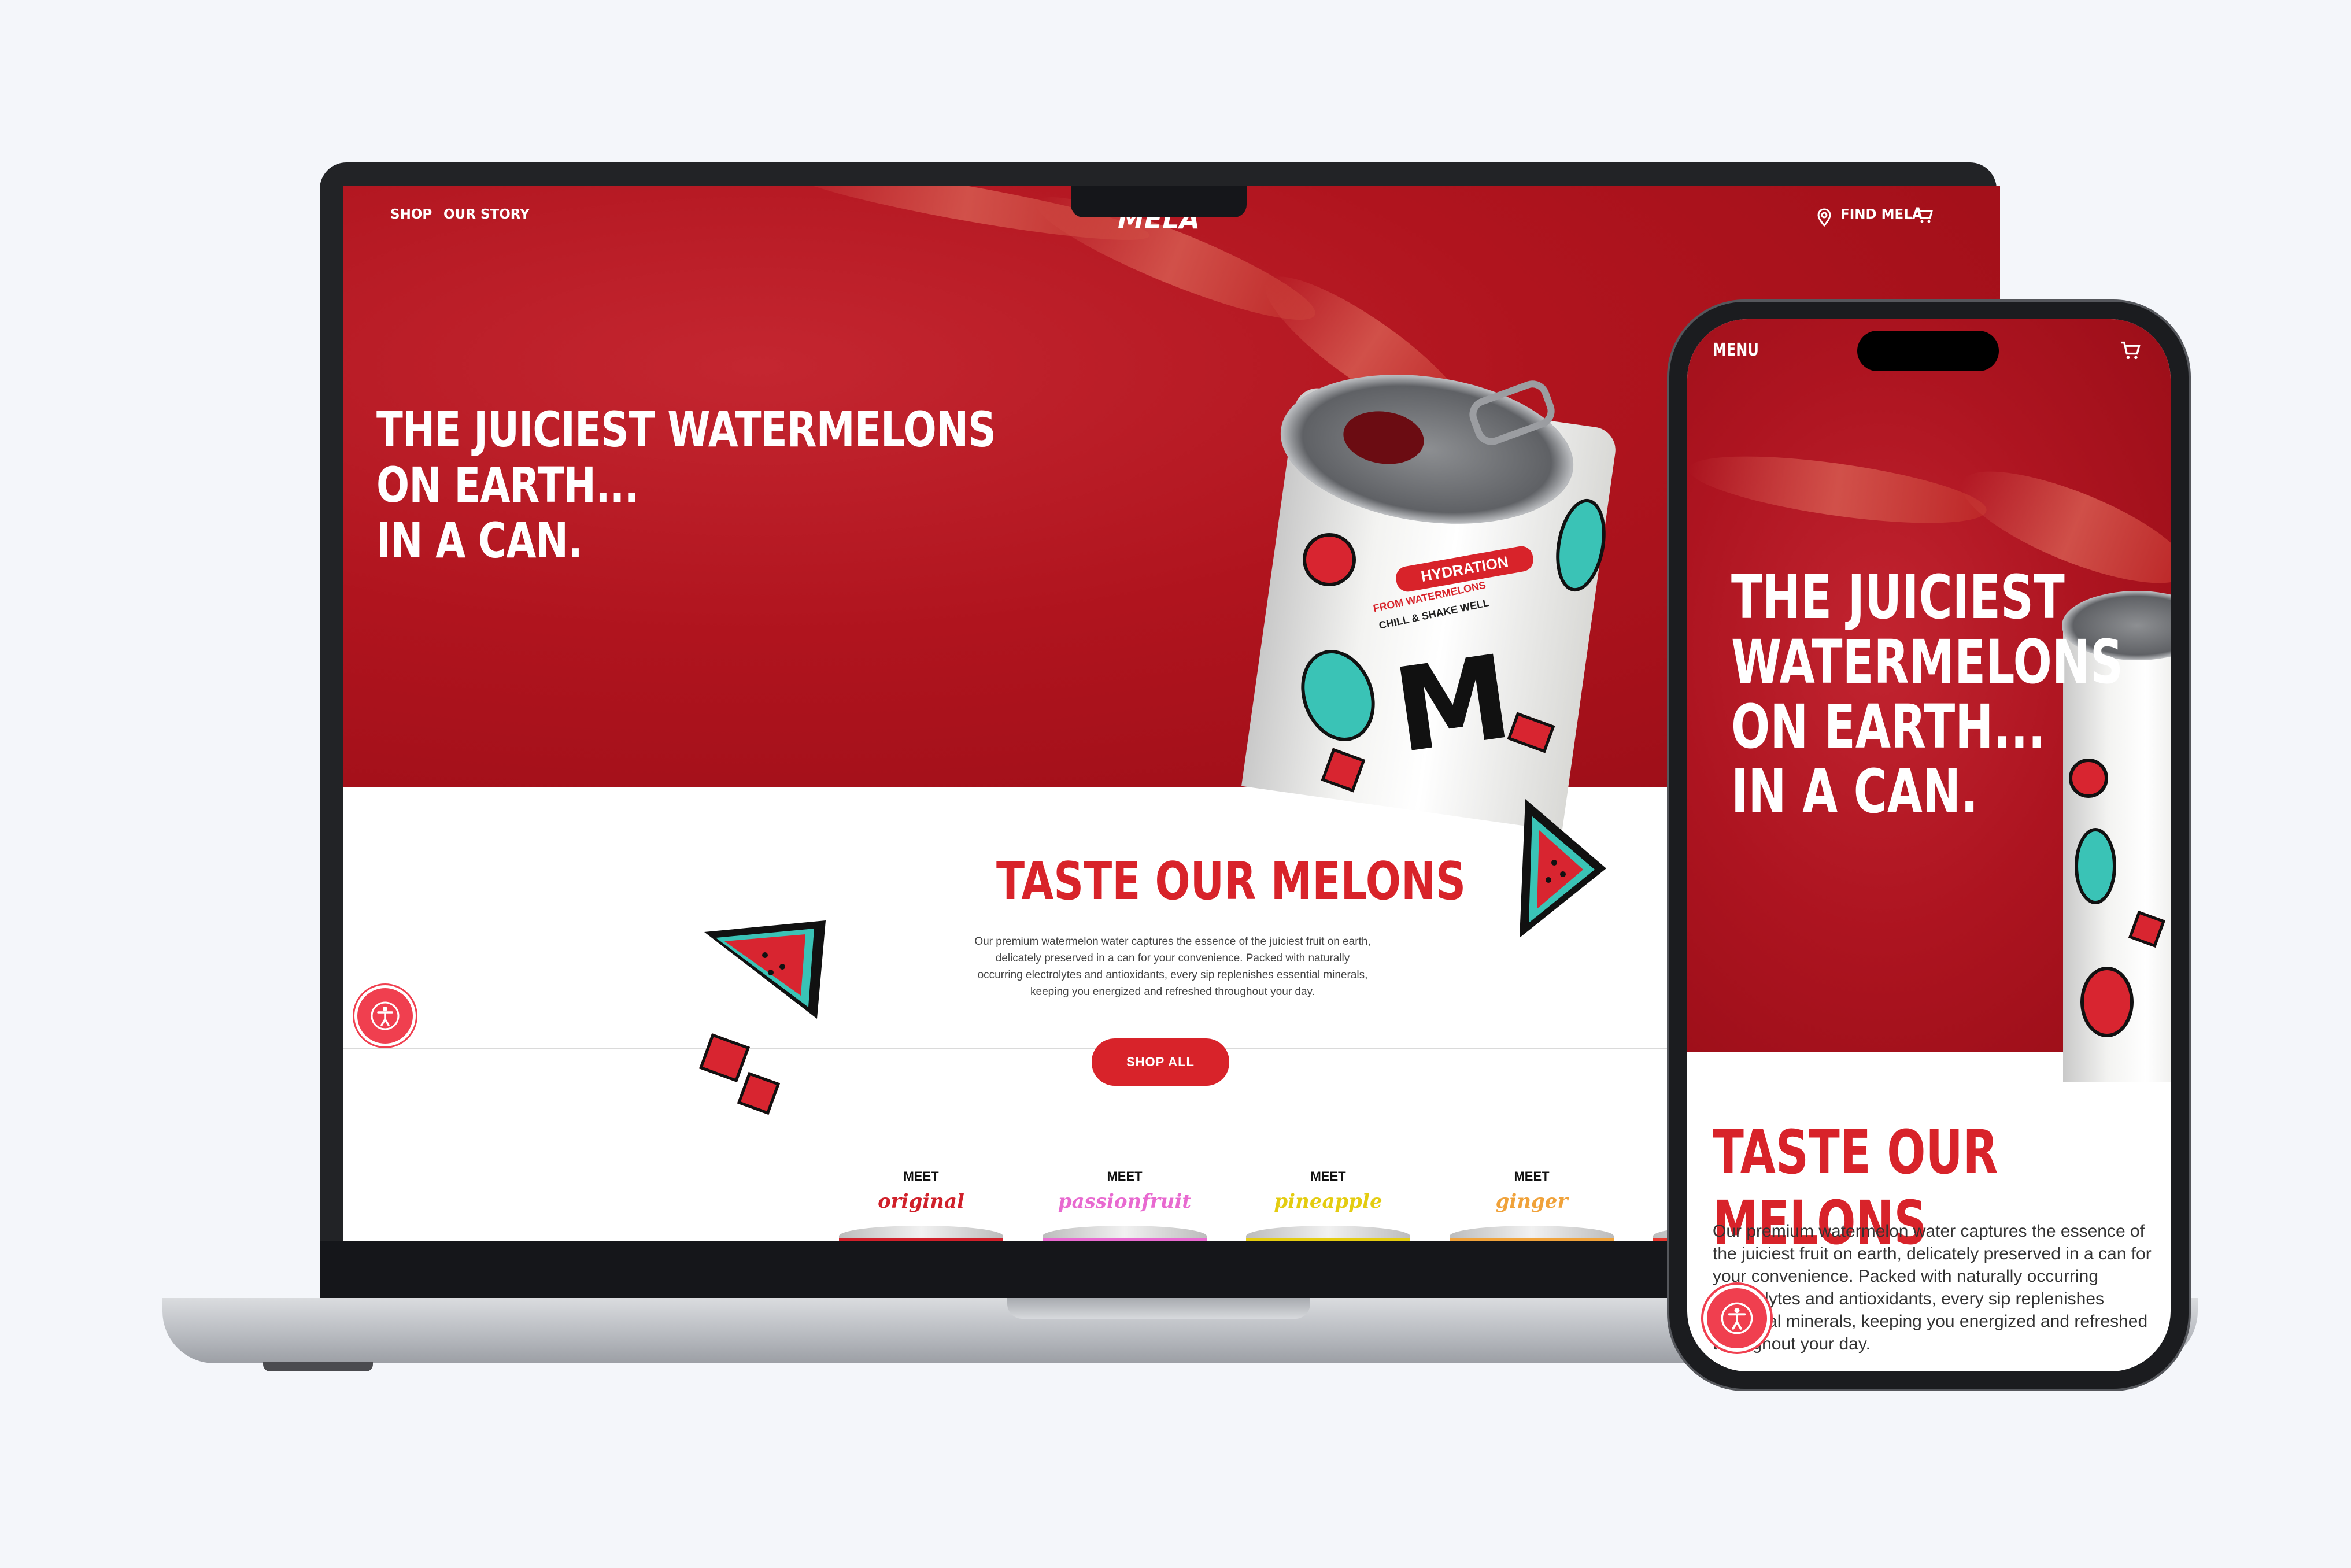  Describe the element at coordinates (1927, 662) in the screenshot. I see `hero-headline-line2: WATERMELONS` at that location.